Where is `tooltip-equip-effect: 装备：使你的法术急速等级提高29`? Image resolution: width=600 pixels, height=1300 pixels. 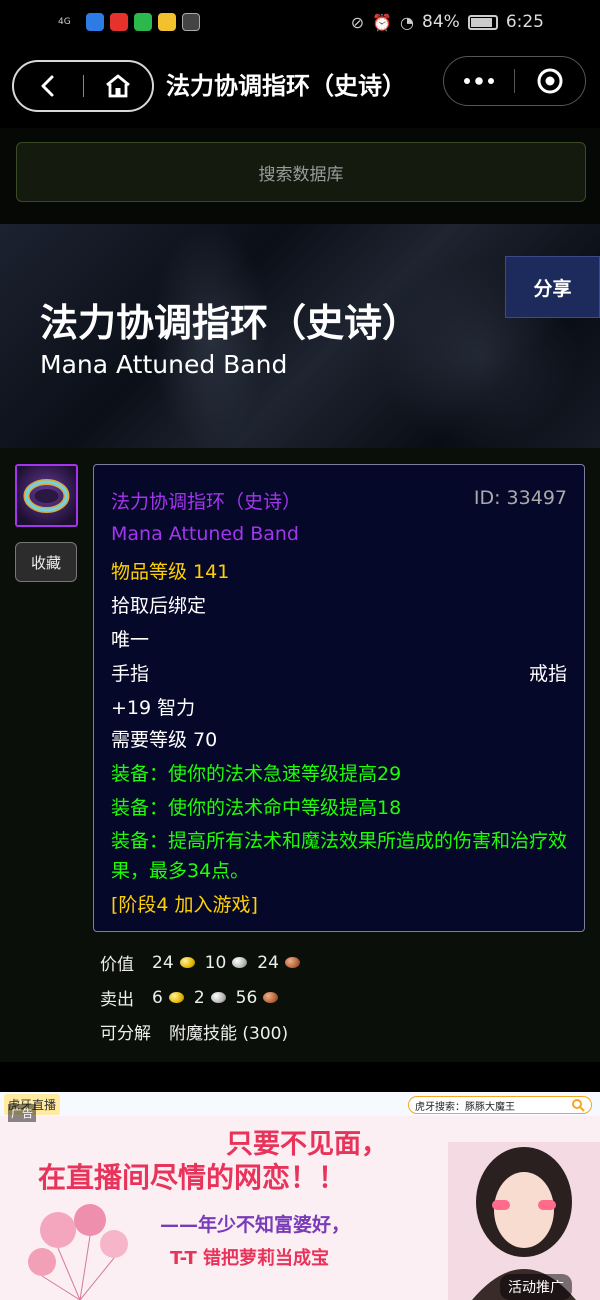
tooltip-equip-effect: 装备：使你的法术急速等级提高29 is located at coordinates (256, 772).